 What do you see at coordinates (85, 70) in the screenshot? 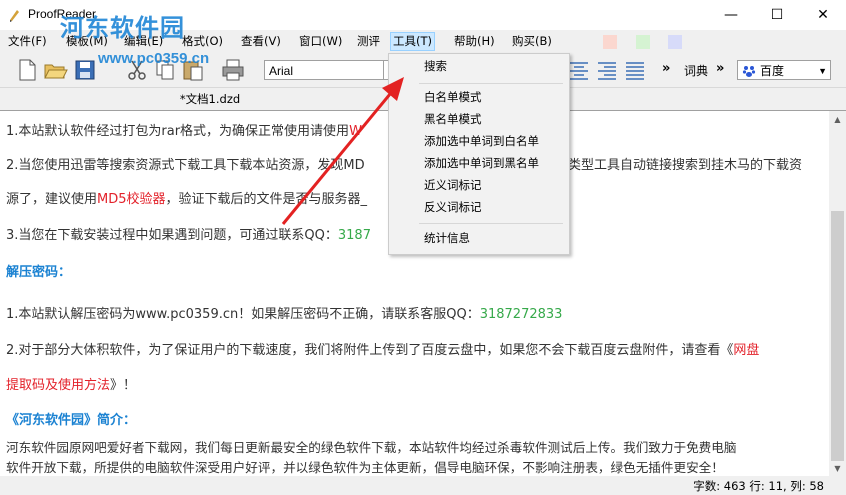
I see `save-icon` at bounding box center [85, 70].